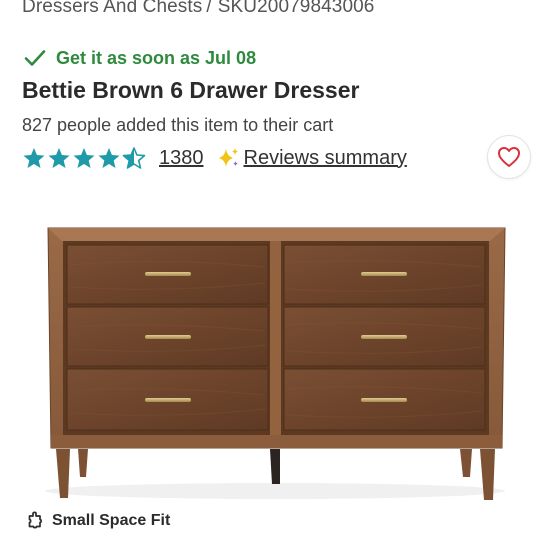 This screenshot has width=553, height=555. I want to click on puzzle-icon, so click(35, 520).